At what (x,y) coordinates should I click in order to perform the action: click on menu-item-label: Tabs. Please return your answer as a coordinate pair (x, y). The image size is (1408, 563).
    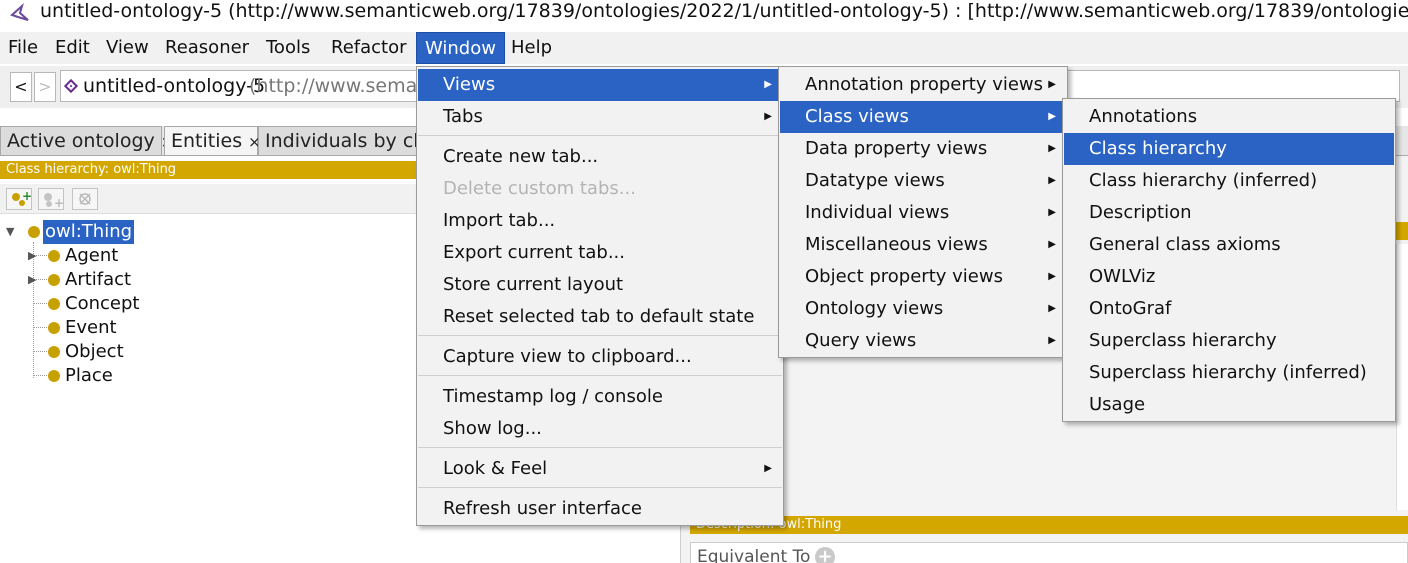
    Looking at the image, I should click on (463, 116).